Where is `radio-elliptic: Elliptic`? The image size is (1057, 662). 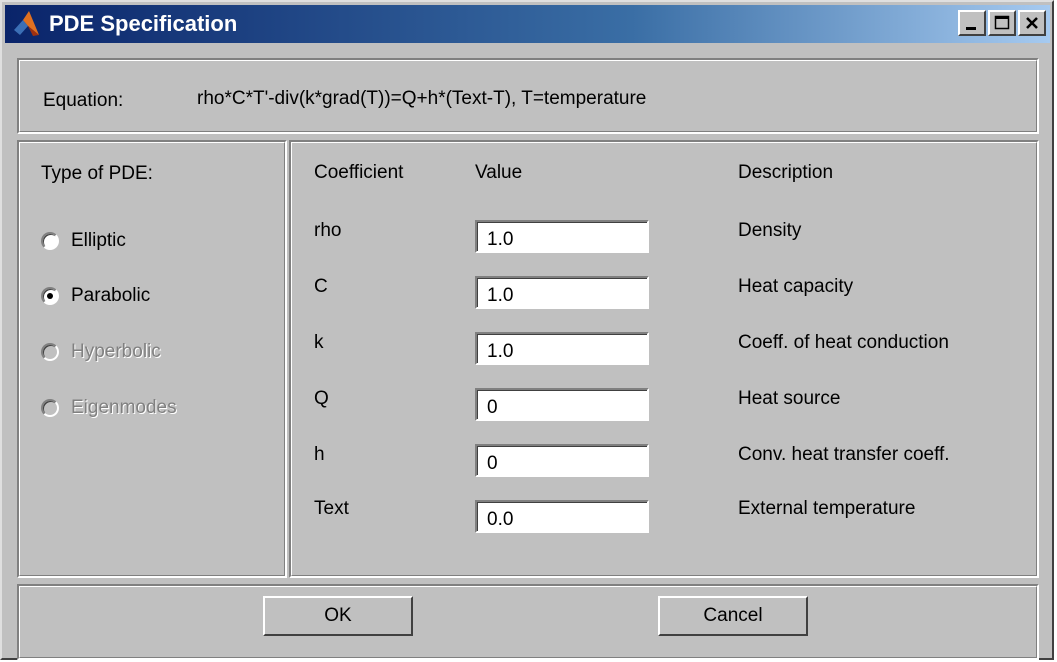
radio-elliptic: Elliptic is located at coordinates (83, 241).